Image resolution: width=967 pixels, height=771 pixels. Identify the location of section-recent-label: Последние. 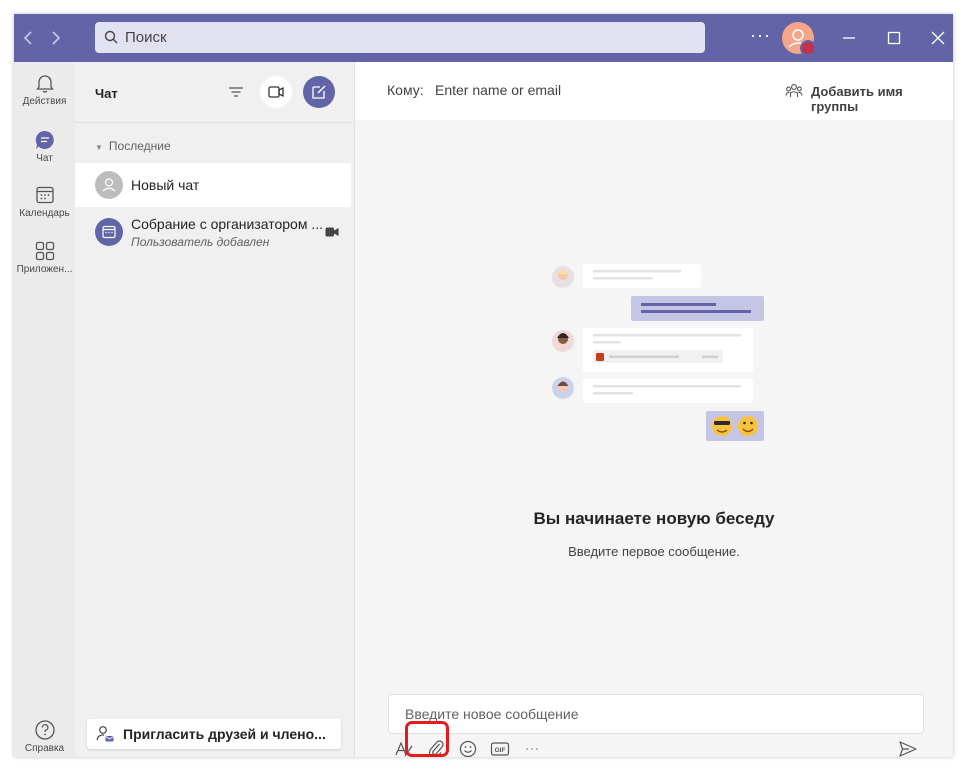
(139, 146).